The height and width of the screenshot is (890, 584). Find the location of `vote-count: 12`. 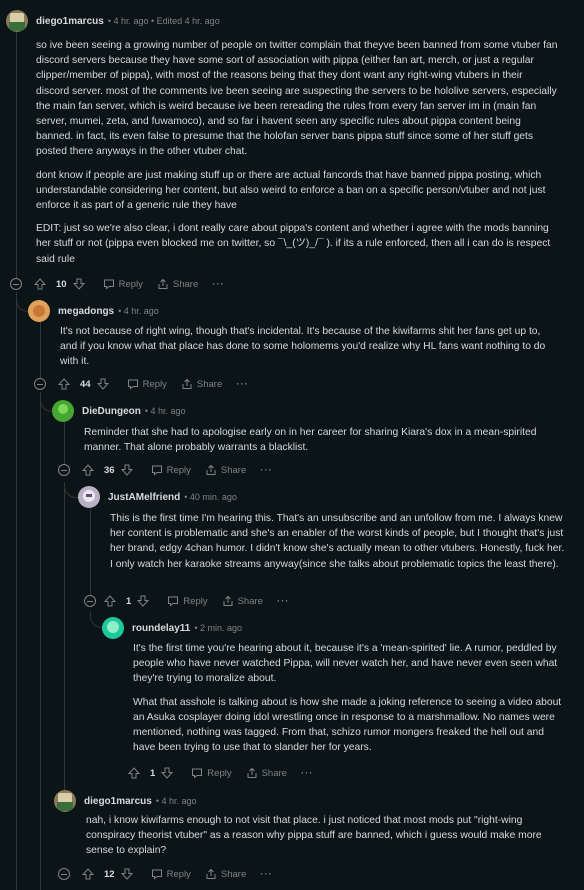

vote-count: 12 is located at coordinates (109, 874).